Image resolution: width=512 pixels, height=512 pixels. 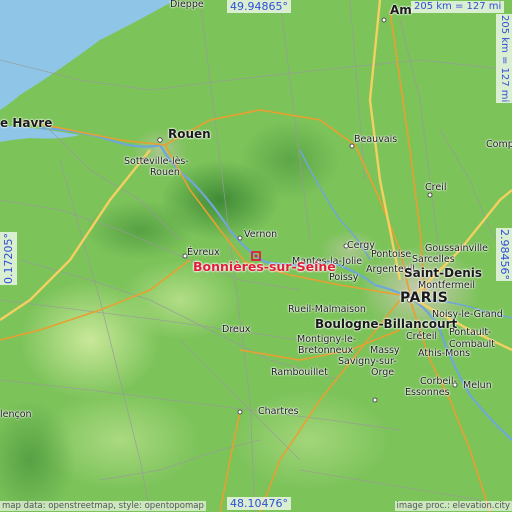 I want to click on scale-vertical: 205 km = 127 mi, so click(x=504, y=59).